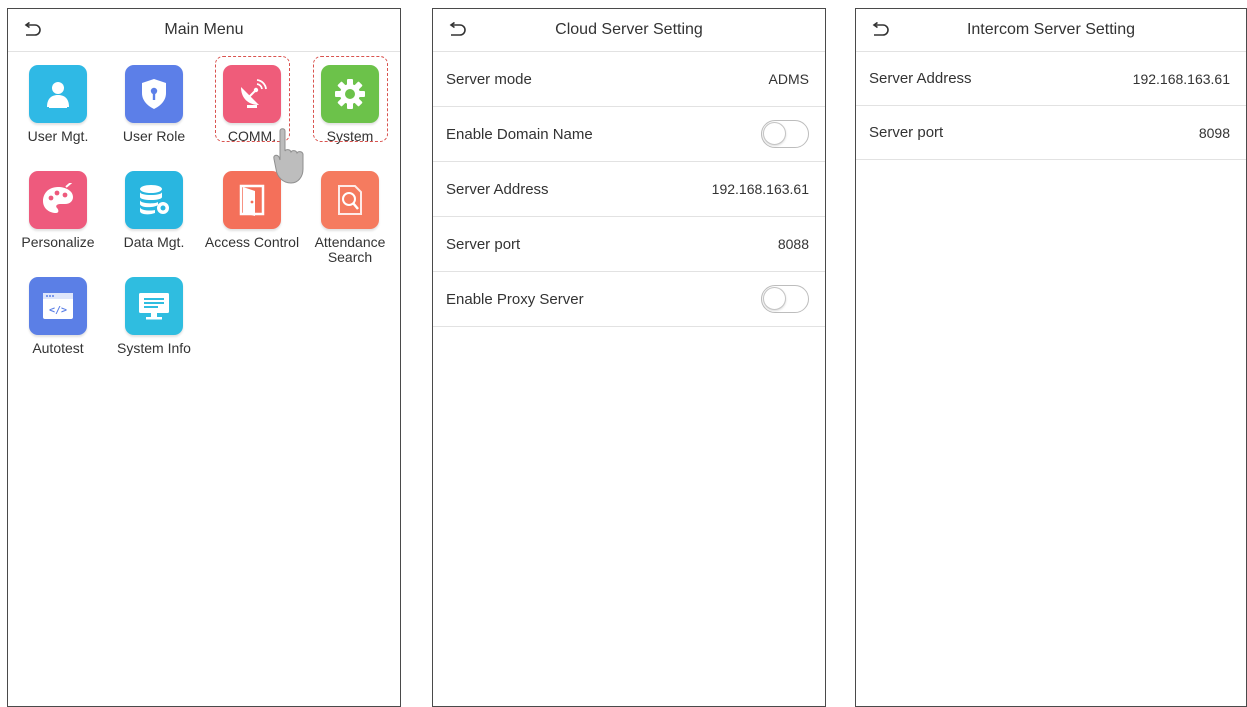 The width and height of the screenshot is (1247, 707). I want to click on menu-item-label: Data Mgt., so click(154, 242).